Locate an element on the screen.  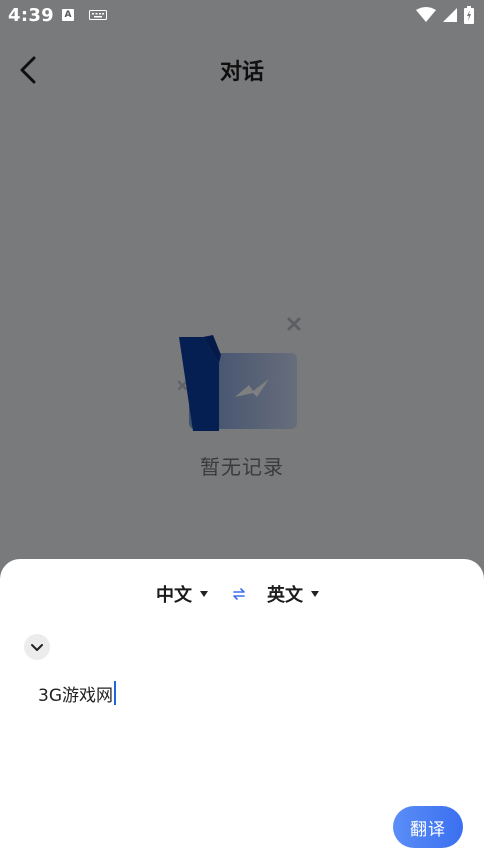
collapse-sheet-button is located at coordinates (37, 647).